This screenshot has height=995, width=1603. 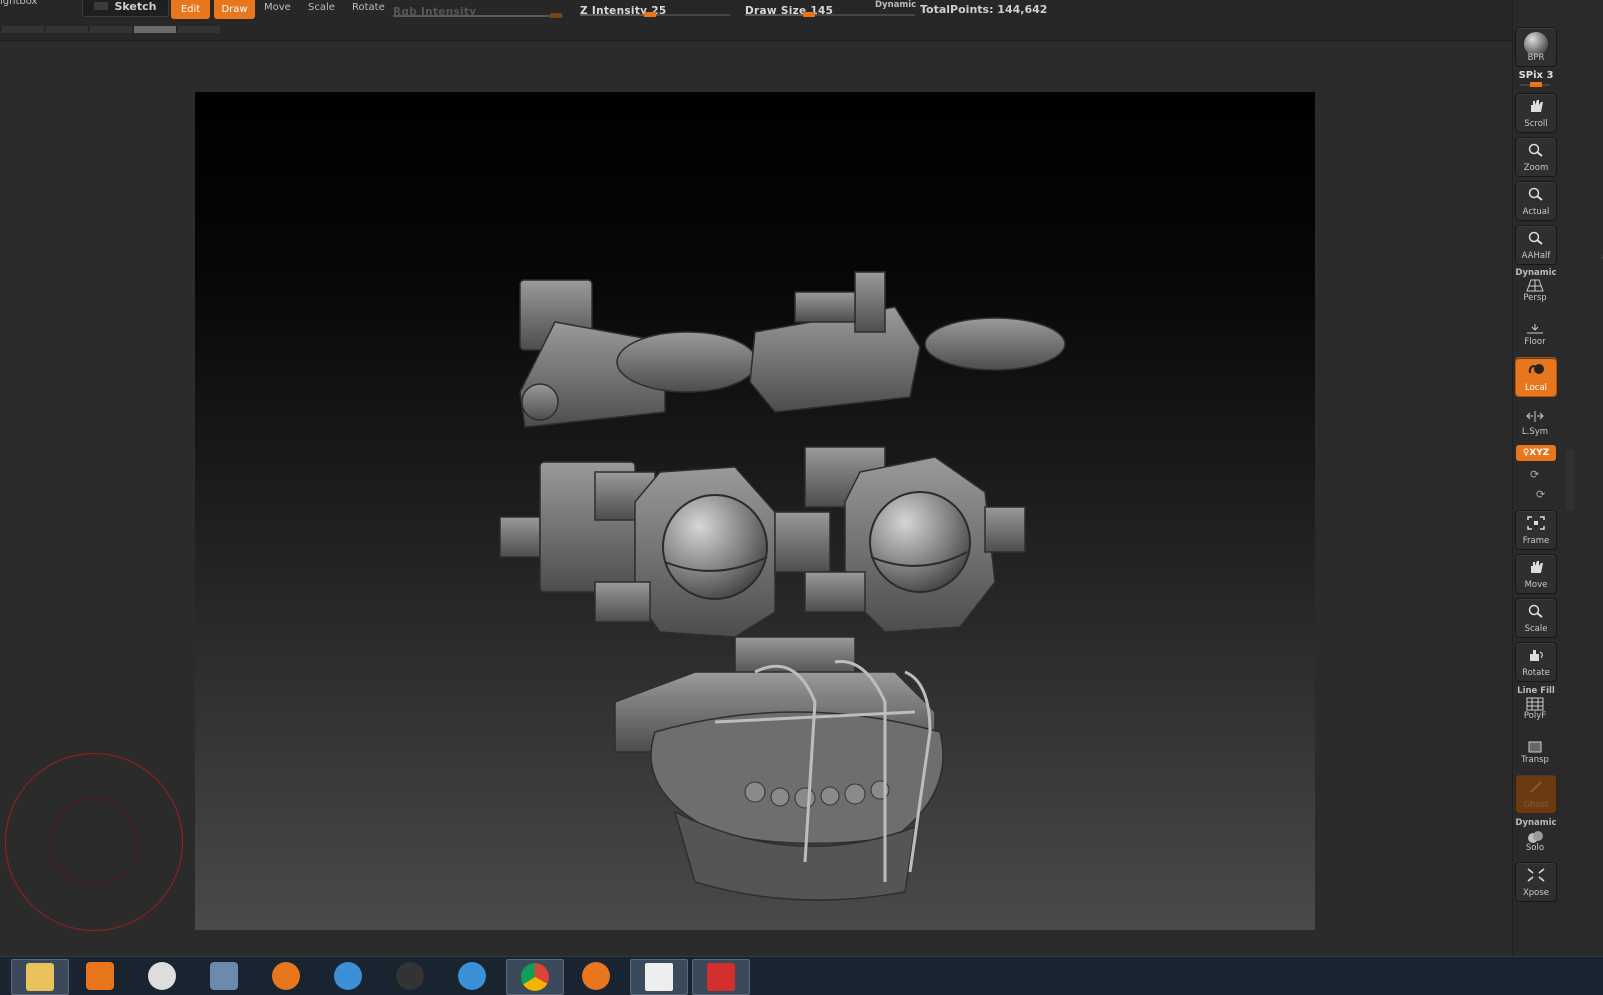 I want to click on taskbar-brush-app, so click(x=410, y=976).